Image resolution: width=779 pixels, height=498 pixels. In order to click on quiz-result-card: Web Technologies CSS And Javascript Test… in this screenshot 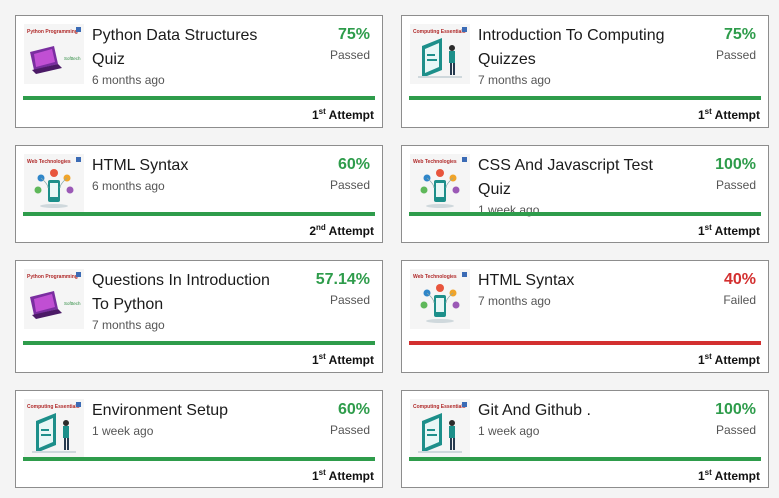, I will do `click(585, 194)`.